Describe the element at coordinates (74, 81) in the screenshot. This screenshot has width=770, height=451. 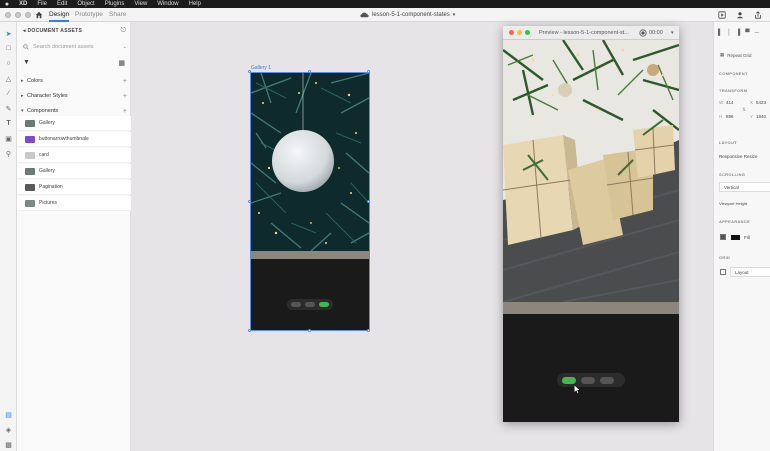
I see `section-colors: ▸ Colors +` at that location.